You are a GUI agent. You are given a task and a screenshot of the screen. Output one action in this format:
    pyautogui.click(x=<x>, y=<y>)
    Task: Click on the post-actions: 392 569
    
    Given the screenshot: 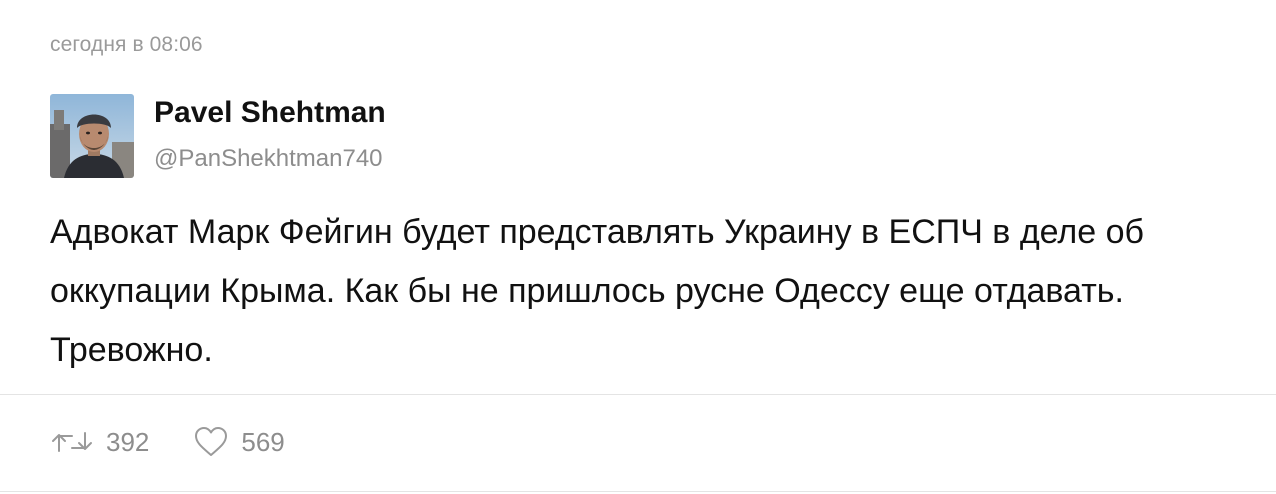 What is the action you would take?
    pyautogui.click(x=167, y=442)
    